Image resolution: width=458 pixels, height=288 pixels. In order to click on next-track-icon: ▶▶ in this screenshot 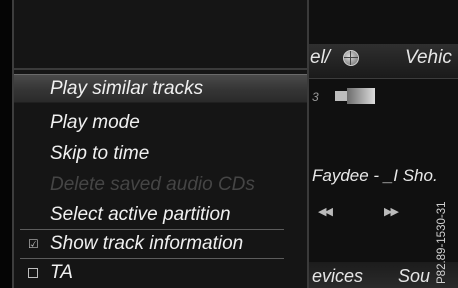, I will do `click(391, 211)`.